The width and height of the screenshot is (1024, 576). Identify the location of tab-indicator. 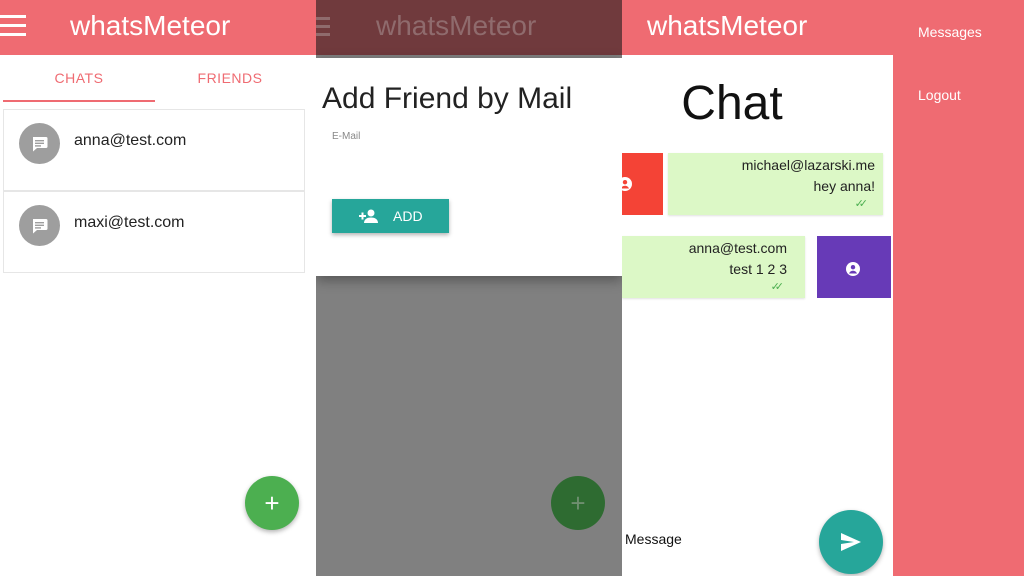
(79, 101).